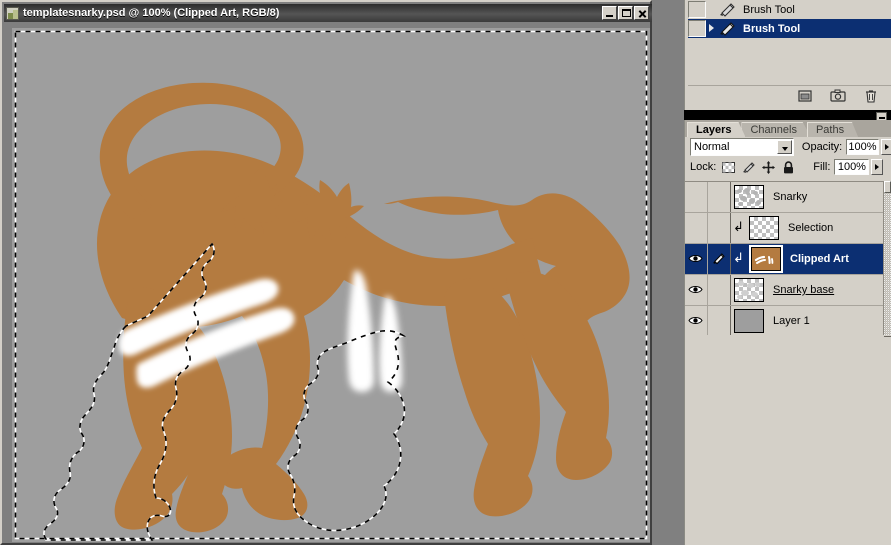 The width and height of the screenshot is (891, 545). Describe the element at coordinates (862, 147) in the screenshot. I see `opacity-input: 100%` at that location.